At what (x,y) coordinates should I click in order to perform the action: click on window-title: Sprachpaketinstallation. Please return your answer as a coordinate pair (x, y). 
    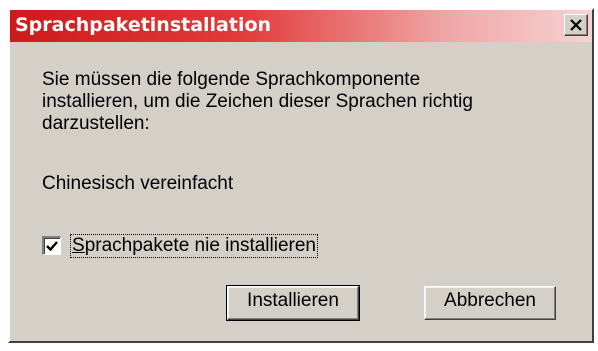
    Looking at the image, I should click on (143, 25).